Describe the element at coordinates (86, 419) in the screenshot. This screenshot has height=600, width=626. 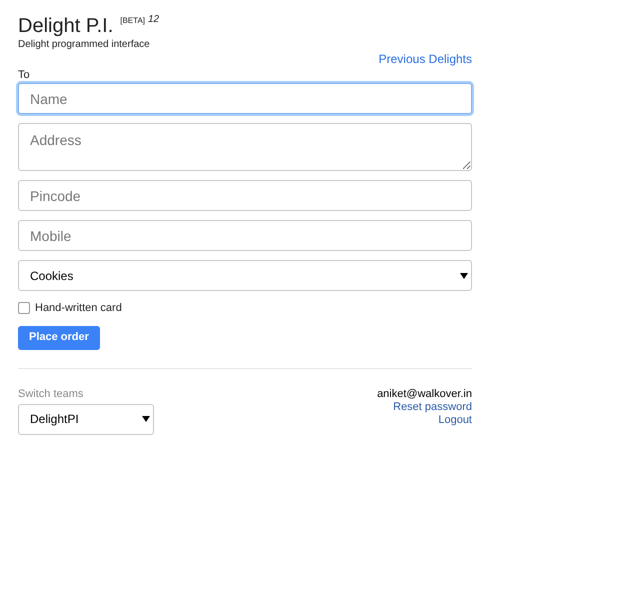
I see `team-dropdown: DelightPI` at that location.